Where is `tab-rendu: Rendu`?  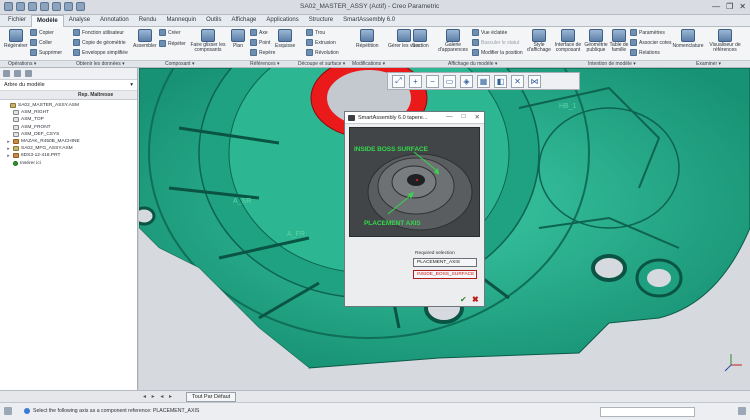
tab-rendu: Rendu is located at coordinates (148, 21).